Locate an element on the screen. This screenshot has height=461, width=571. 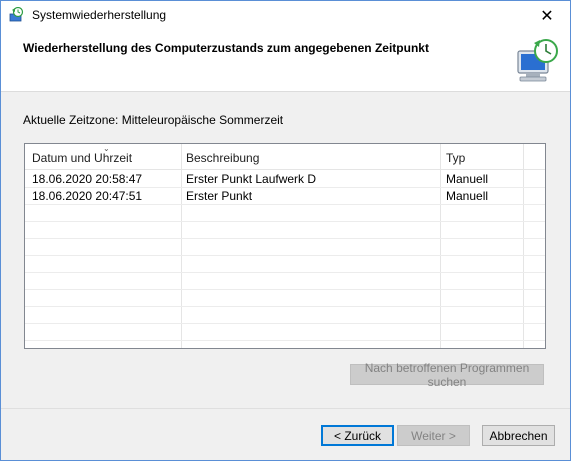
column-header-description: Beschreibung is located at coordinates (222, 158).